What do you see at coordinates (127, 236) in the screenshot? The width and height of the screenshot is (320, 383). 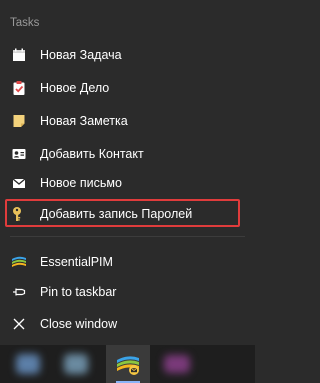 I see `divider` at bounding box center [127, 236].